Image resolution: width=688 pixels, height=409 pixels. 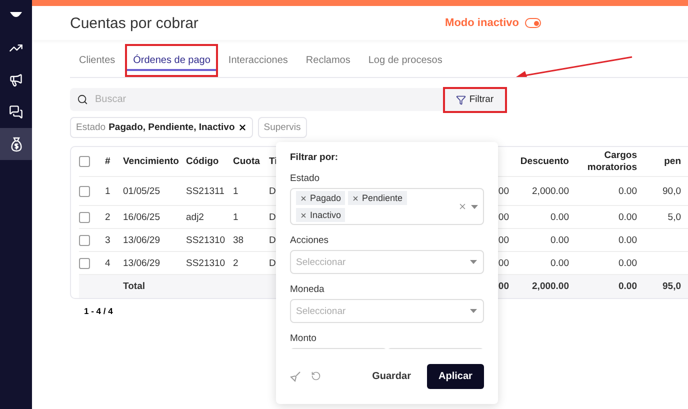 What do you see at coordinates (611, 162) in the screenshot?
I see `column-header: Cargos moratorios` at bounding box center [611, 162].